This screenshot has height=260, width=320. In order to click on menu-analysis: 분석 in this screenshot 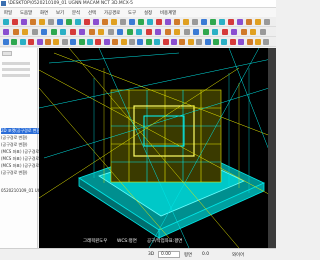, I will do `click(76, 13)`.